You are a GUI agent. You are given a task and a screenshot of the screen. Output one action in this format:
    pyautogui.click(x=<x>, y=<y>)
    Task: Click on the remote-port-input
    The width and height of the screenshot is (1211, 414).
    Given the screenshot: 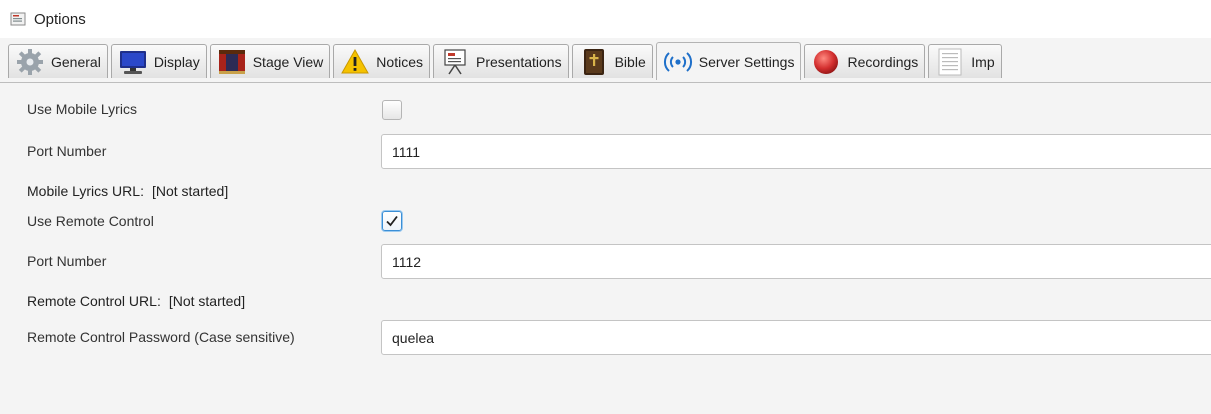 What is the action you would take?
    pyautogui.click(x=796, y=261)
    